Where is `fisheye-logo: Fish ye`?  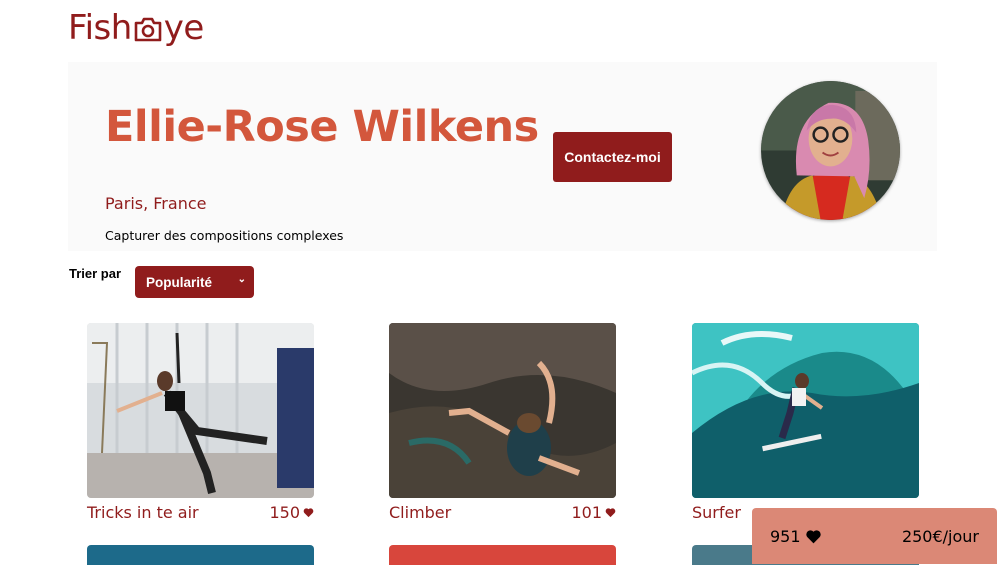
fisheye-logo: Fish ye is located at coordinates (136, 28).